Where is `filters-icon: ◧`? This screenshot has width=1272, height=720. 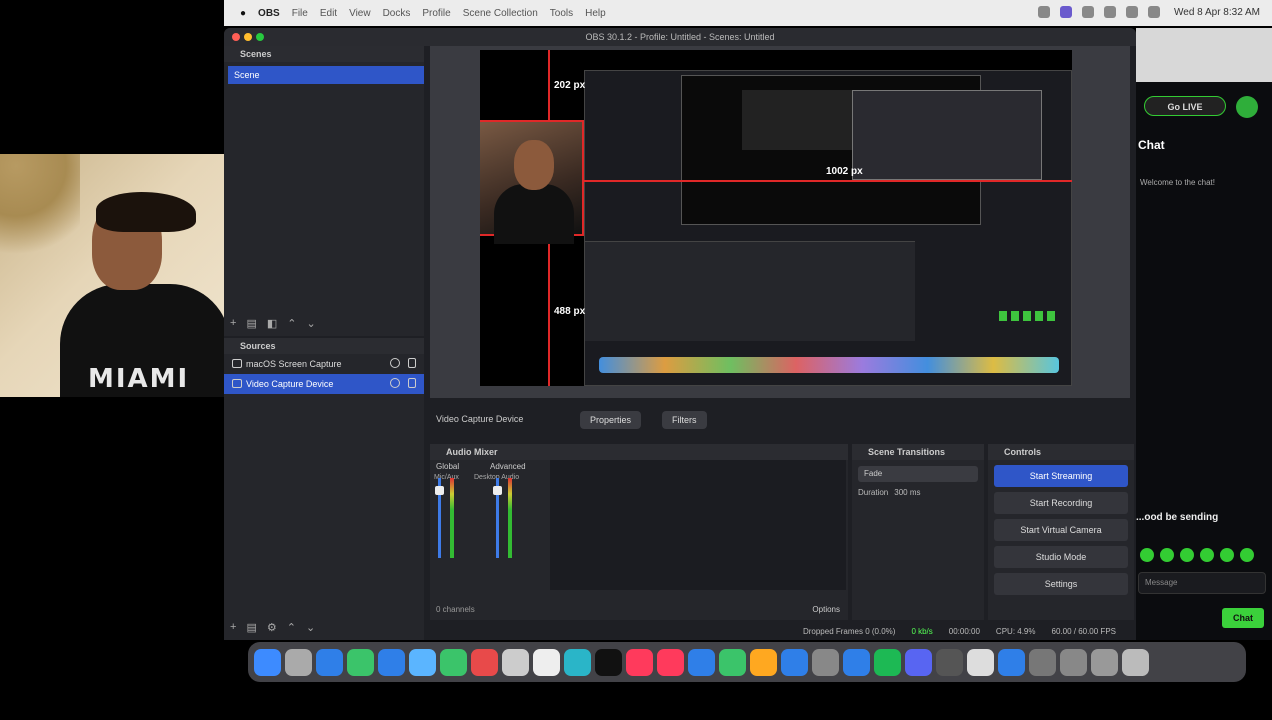 filters-icon: ◧ is located at coordinates (272, 323).